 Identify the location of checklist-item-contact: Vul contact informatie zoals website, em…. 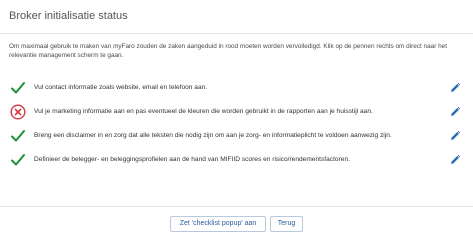
(236, 89).